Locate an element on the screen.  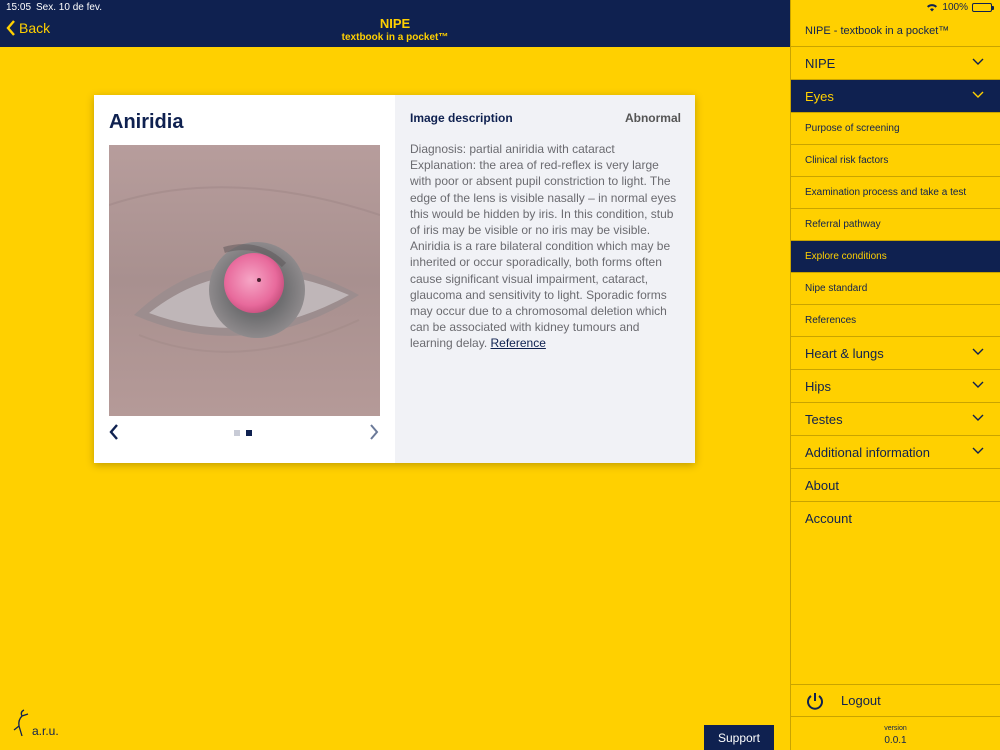
sidebar-item-about: About is located at coordinates (895, 485).